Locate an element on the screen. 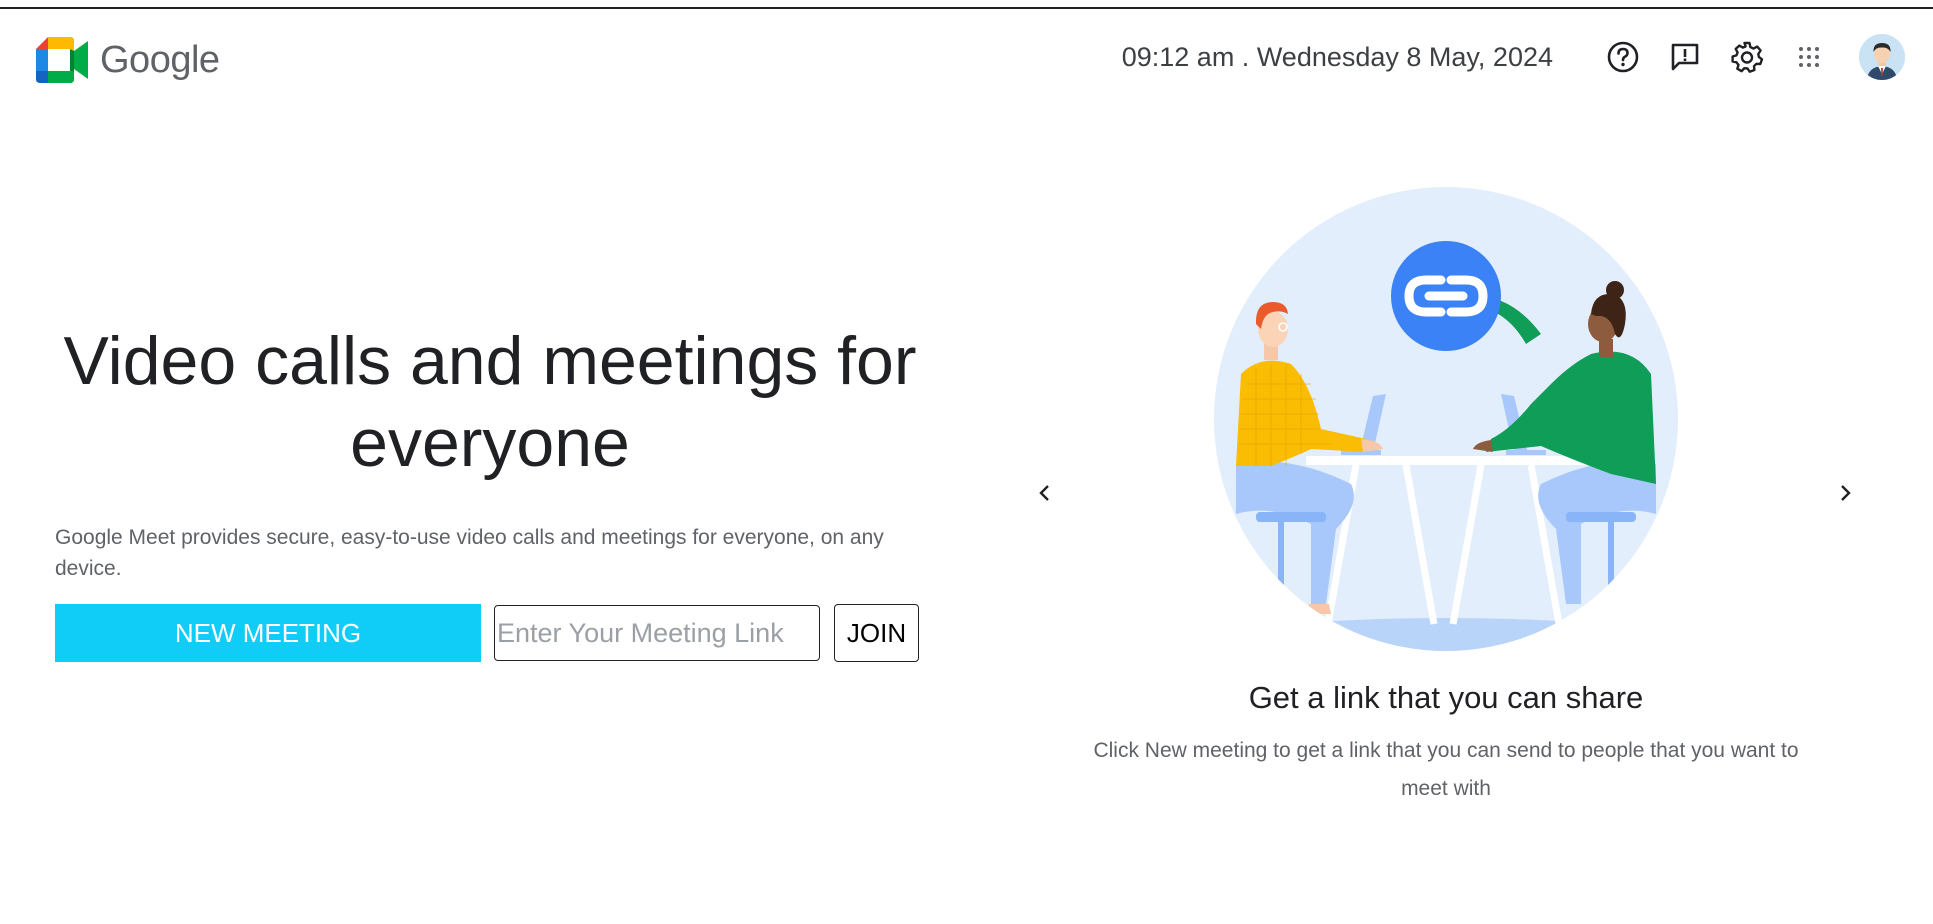 Image resolution: width=1933 pixels, height=924 pixels. help-button is located at coordinates (1623, 57).